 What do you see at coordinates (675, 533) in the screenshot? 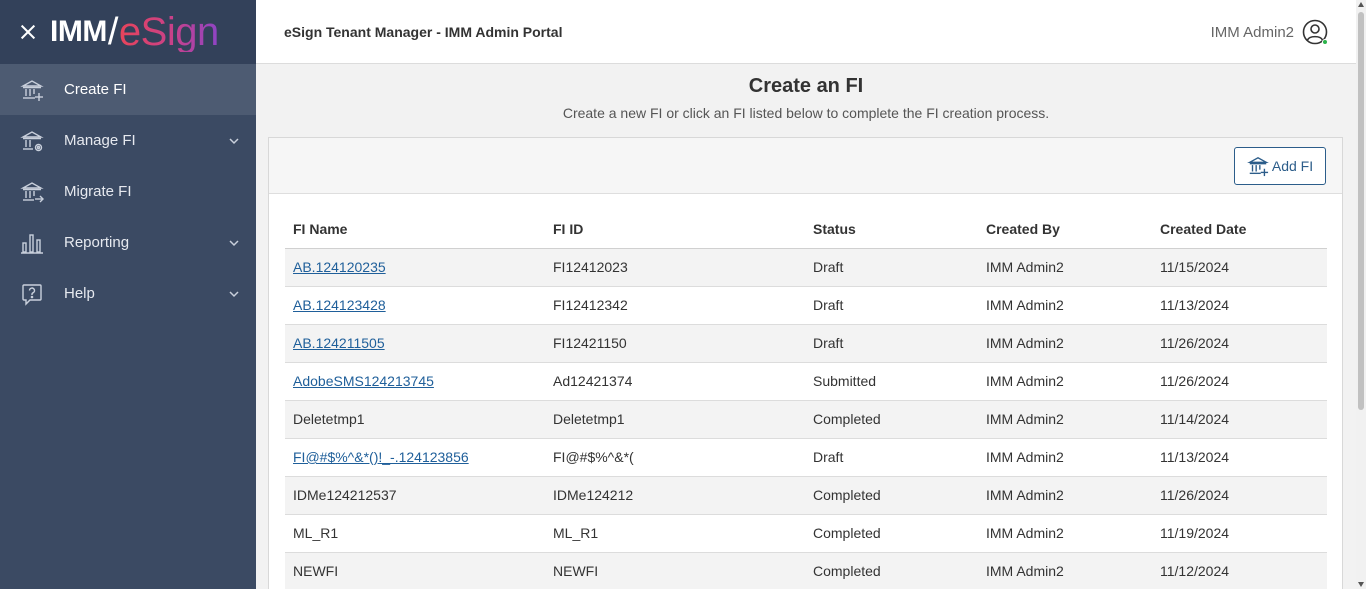
I see `fi-id-cell: ML_R1` at bounding box center [675, 533].